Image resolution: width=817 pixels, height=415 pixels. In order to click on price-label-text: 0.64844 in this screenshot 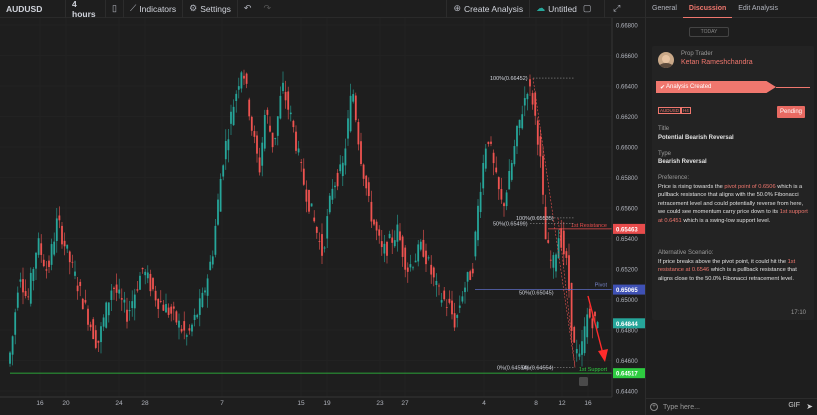, I will do `click(627, 325)`.